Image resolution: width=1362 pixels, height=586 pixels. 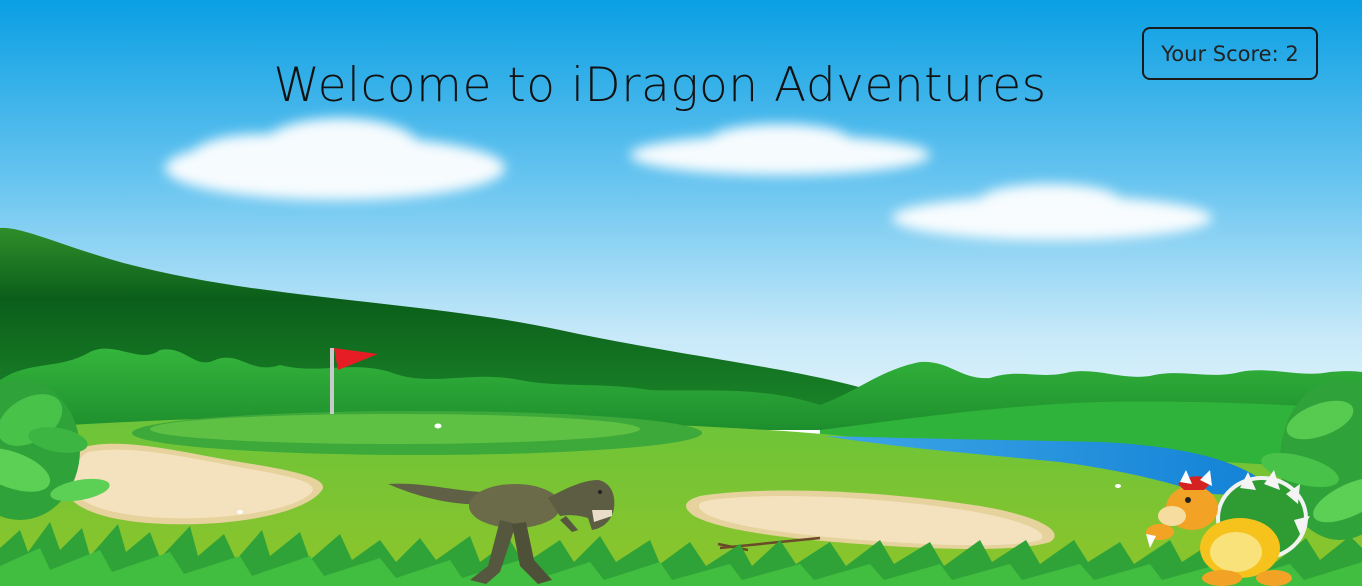 I want to click on putting-green, so click(x=395, y=429).